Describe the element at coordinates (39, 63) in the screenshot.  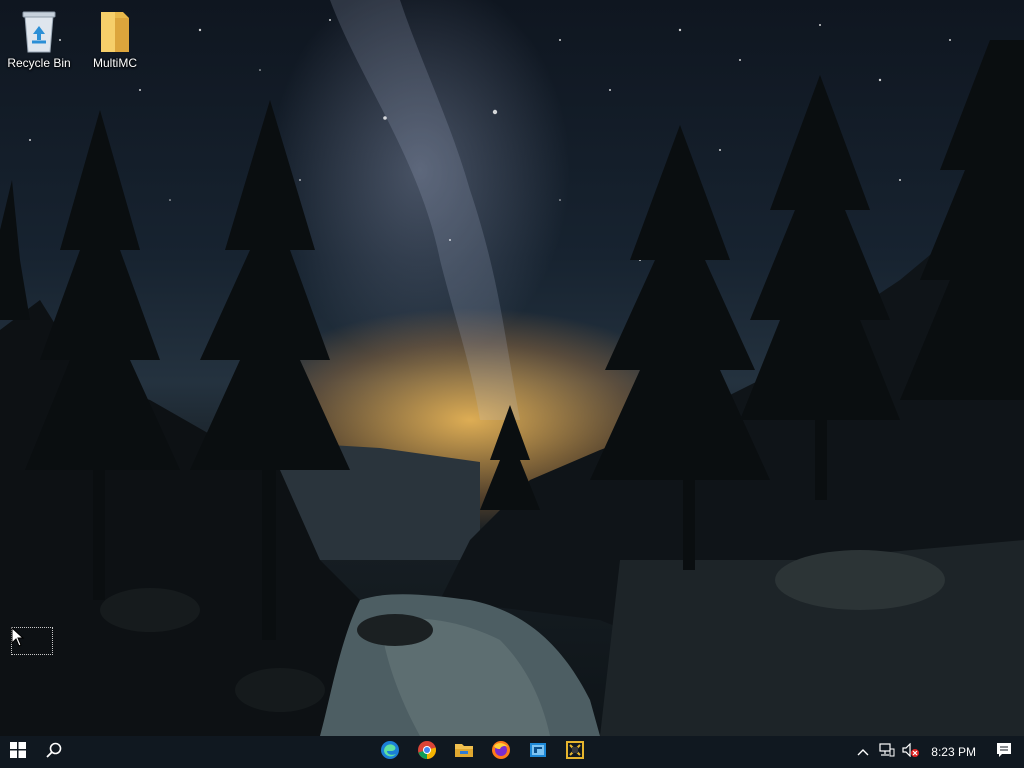
I see `desktop-icon-label: Recycle Bin` at that location.